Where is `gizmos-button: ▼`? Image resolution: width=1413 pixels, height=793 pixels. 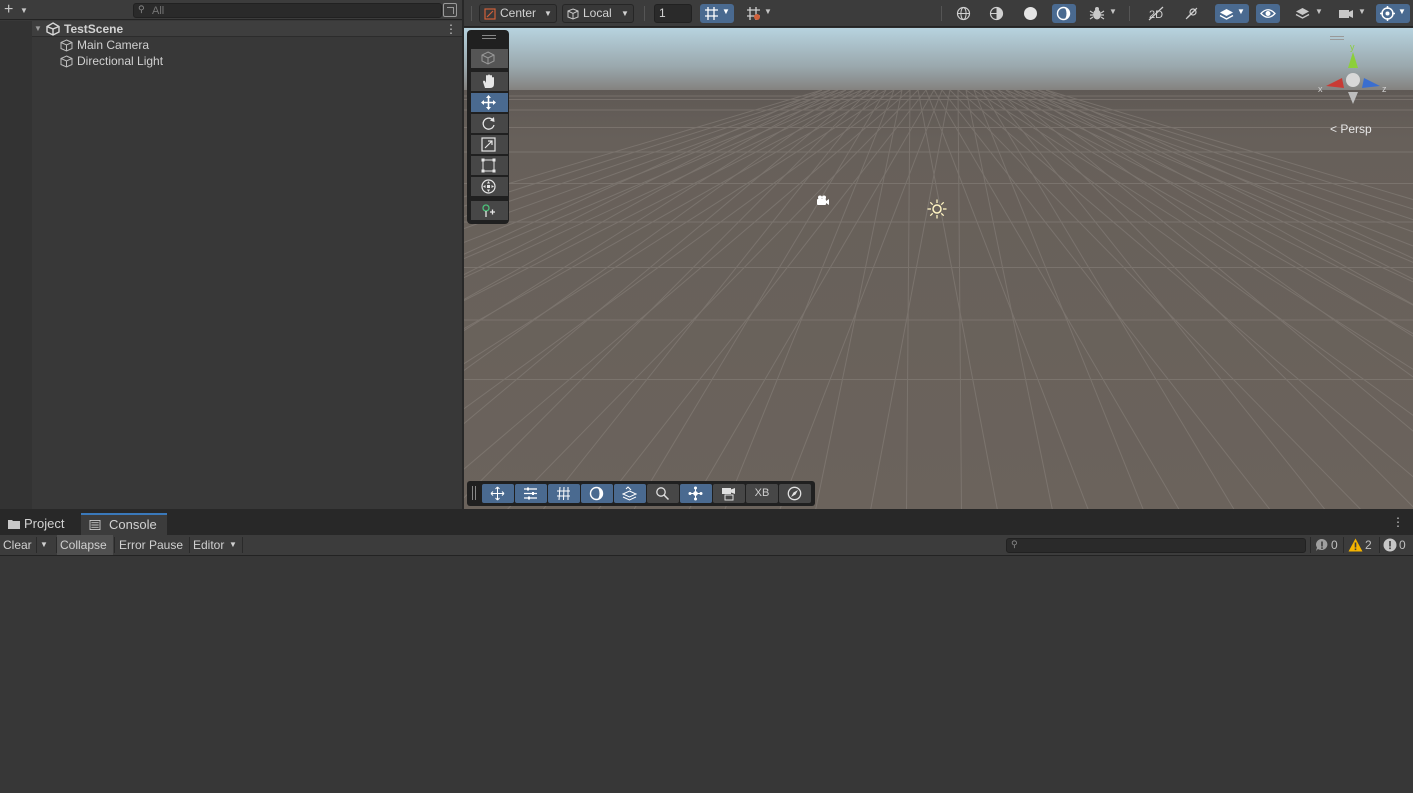
gizmos-button: ▼ is located at coordinates (1393, 13).